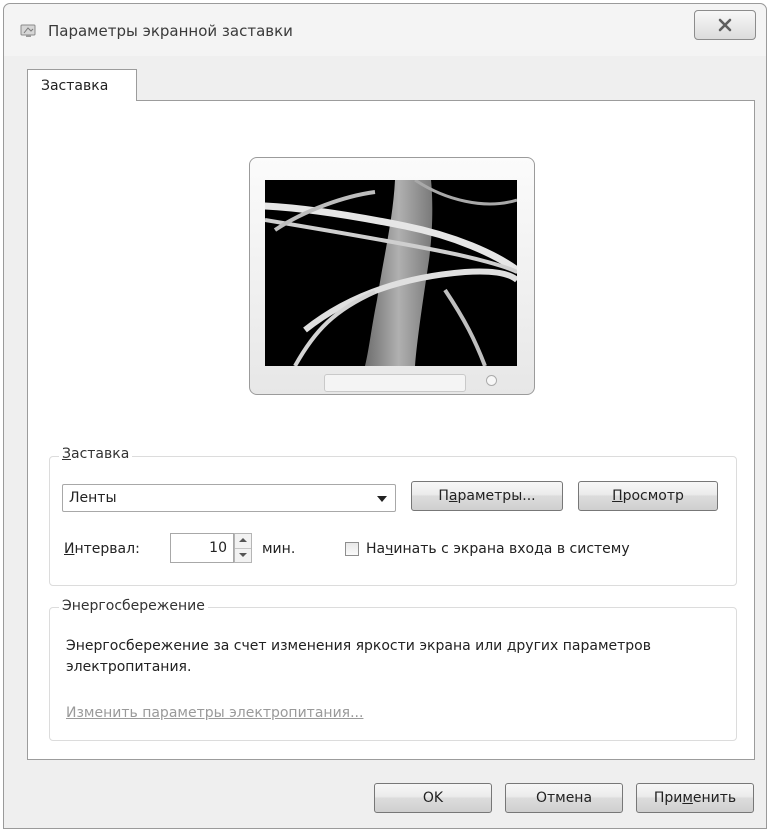 This screenshot has width=774, height=835. What do you see at coordinates (648, 496) in the screenshot?
I see `preview-button: Просмотр` at bounding box center [648, 496].